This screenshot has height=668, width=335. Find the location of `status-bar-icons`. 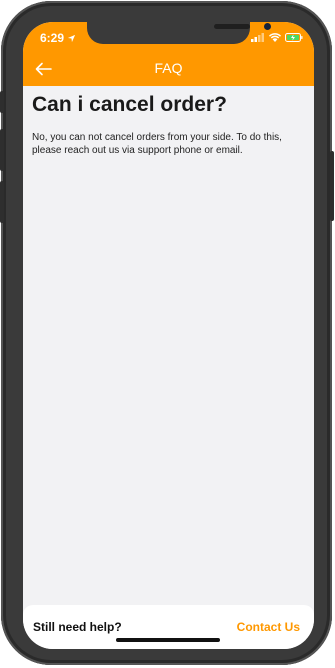

status-bar-icons is located at coordinates (277, 37).